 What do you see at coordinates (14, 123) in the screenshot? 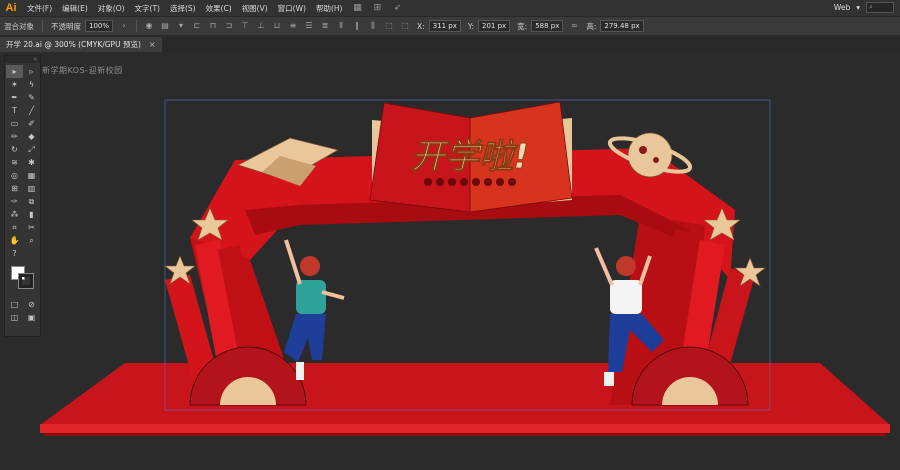
I see `rectangle-tool-icon: ▭` at bounding box center [14, 123].